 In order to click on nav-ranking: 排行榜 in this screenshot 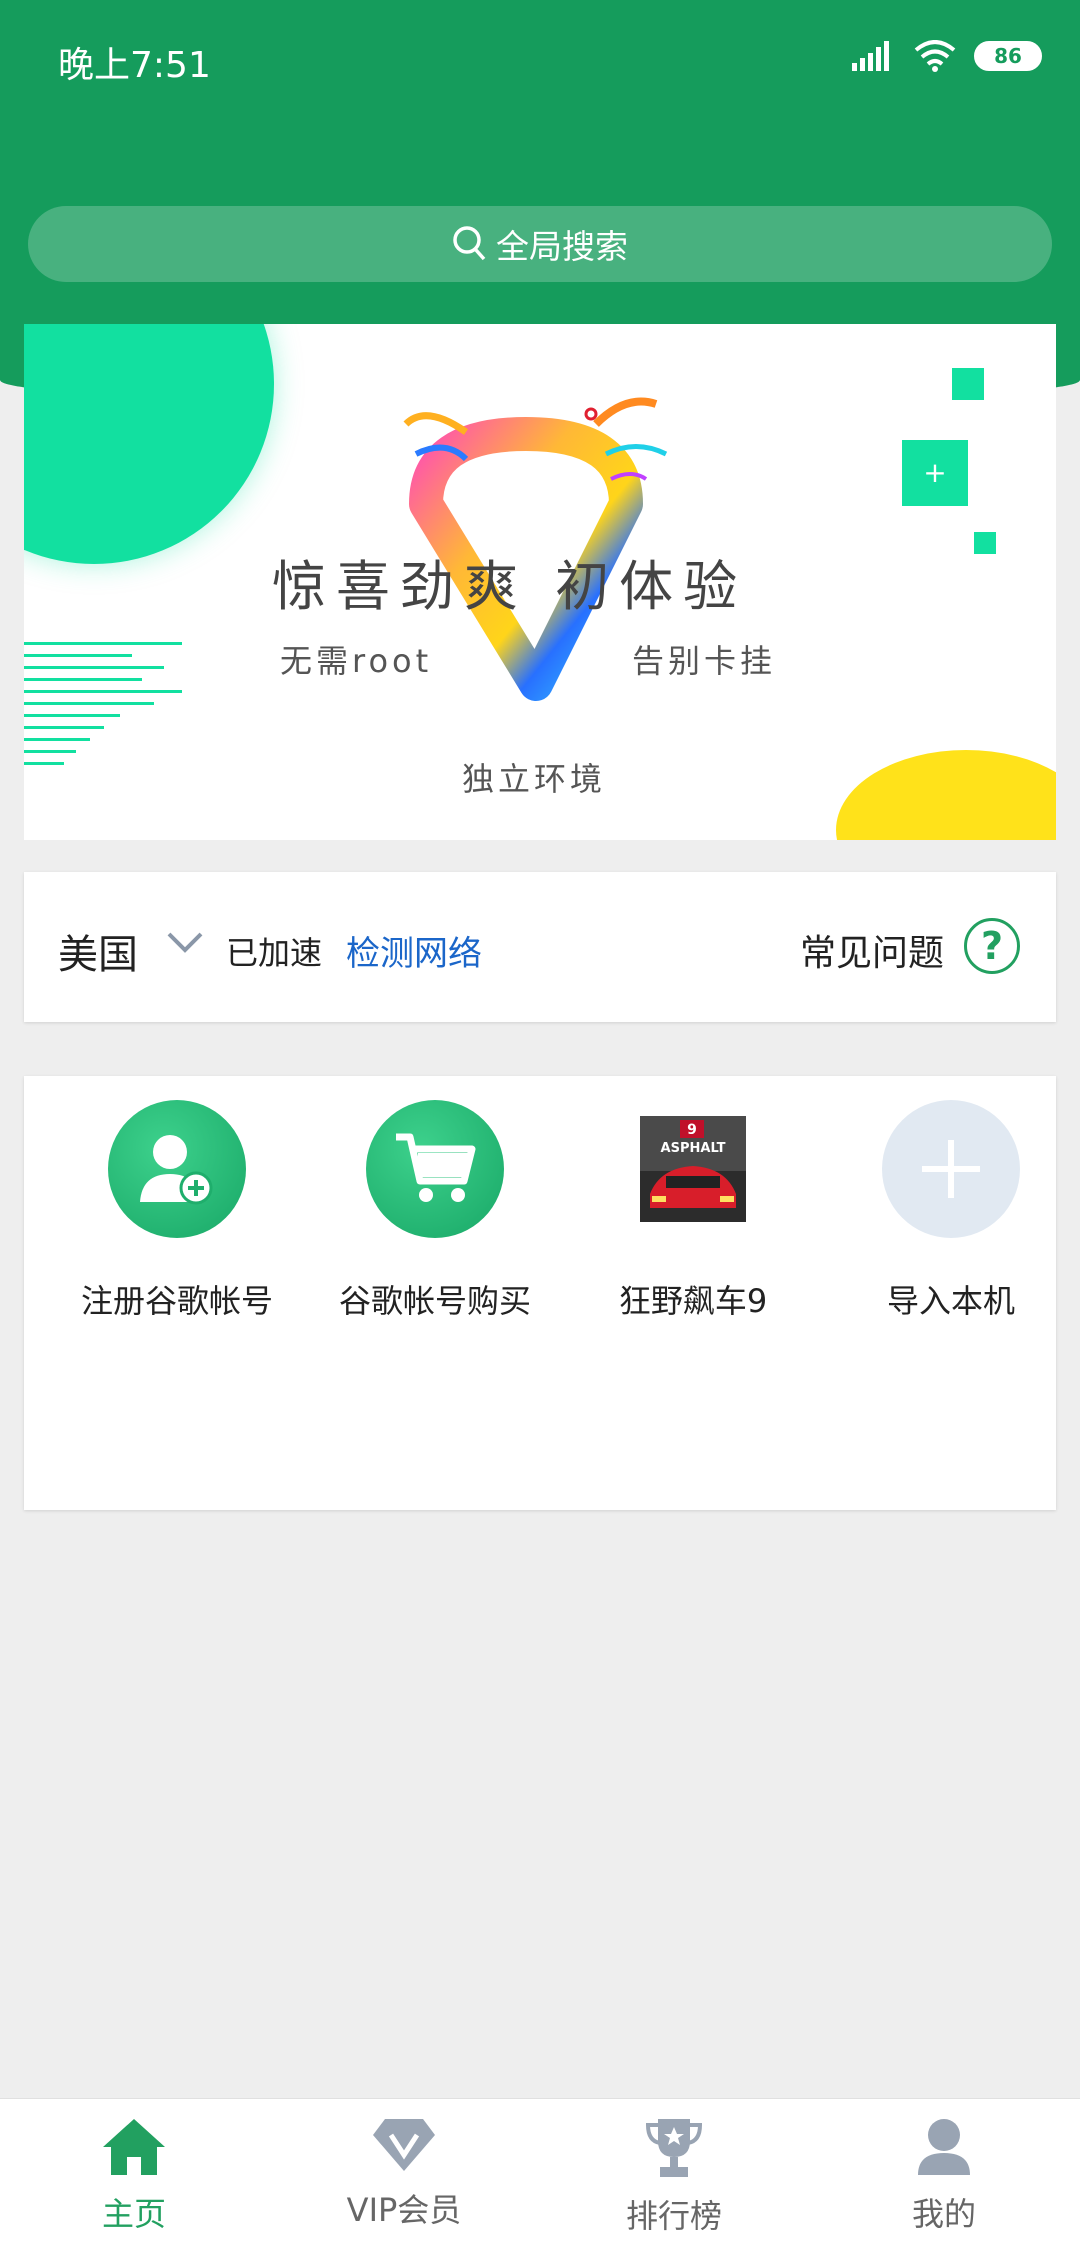, I will do `click(674, 2177)`.